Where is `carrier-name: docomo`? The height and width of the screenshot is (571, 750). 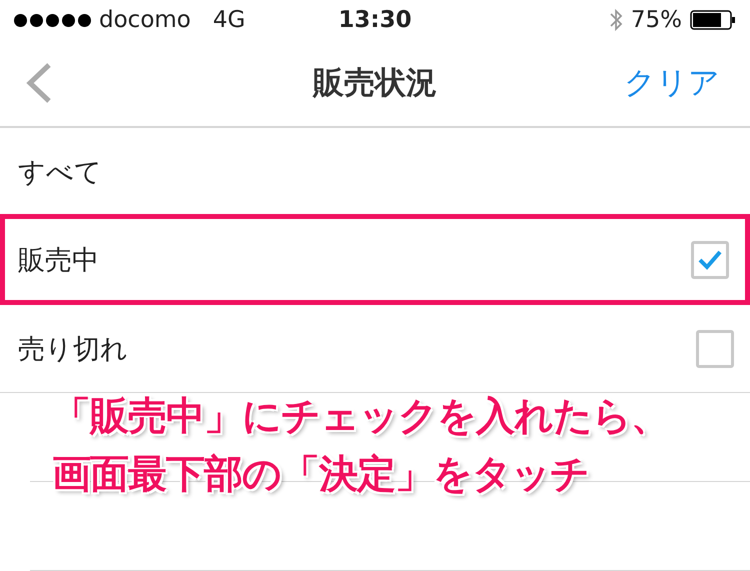
carrier-name: docomo is located at coordinates (145, 20).